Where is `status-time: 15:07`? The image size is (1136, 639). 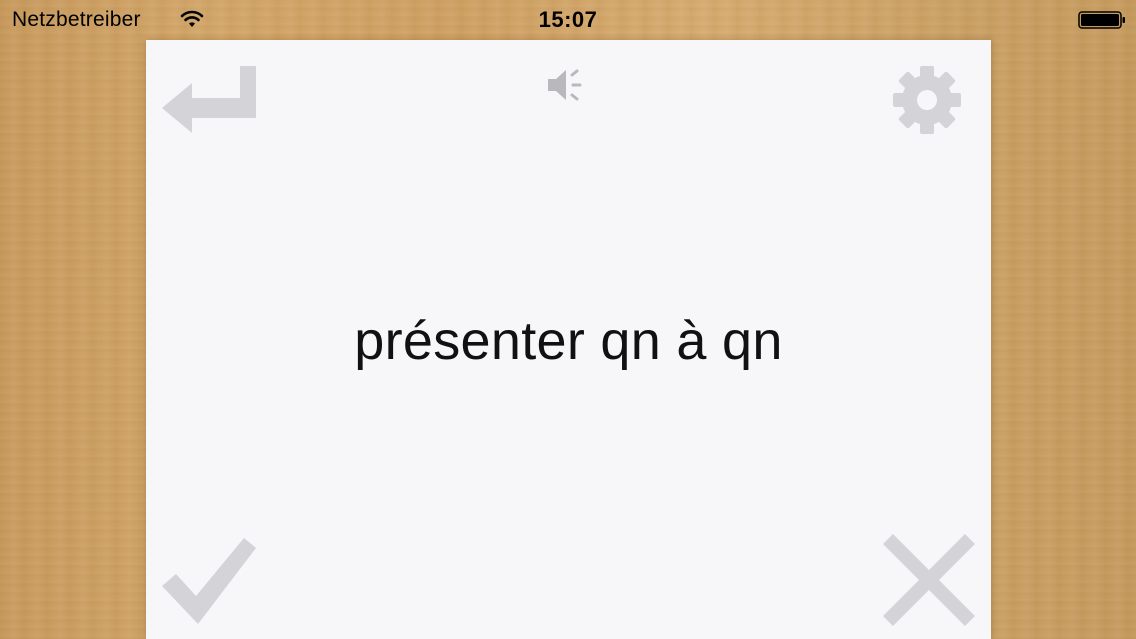 status-time: 15:07 is located at coordinates (568, 19).